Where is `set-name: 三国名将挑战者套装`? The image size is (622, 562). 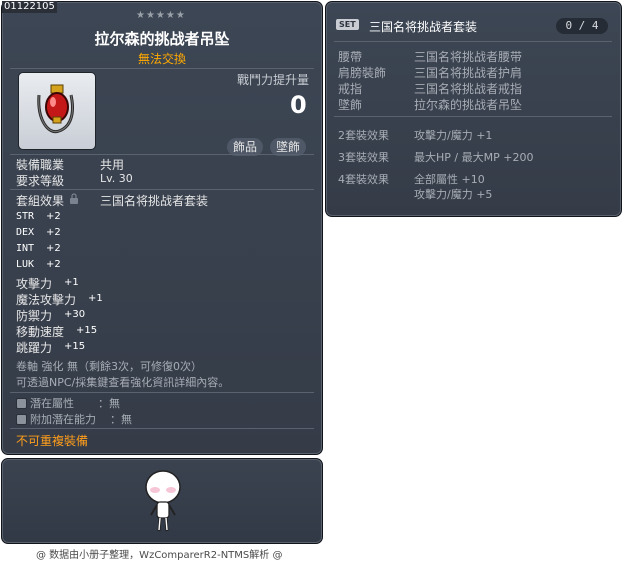 set-name: 三国名将挑战者套装 is located at coordinates (423, 27).